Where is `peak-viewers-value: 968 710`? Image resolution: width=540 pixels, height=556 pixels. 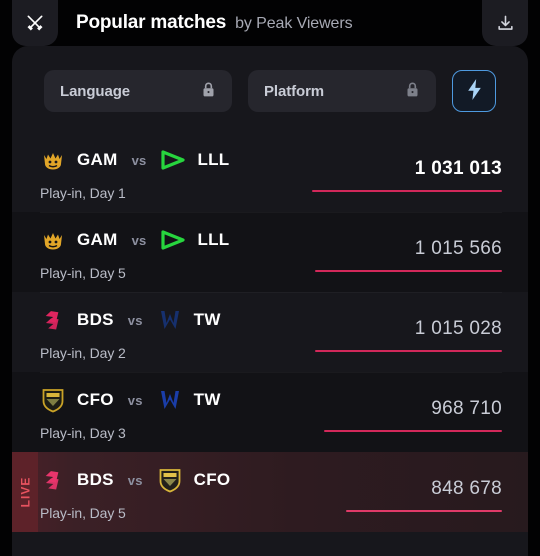 peak-viewers-value: 968 710 is located at coordinates (466, 408).